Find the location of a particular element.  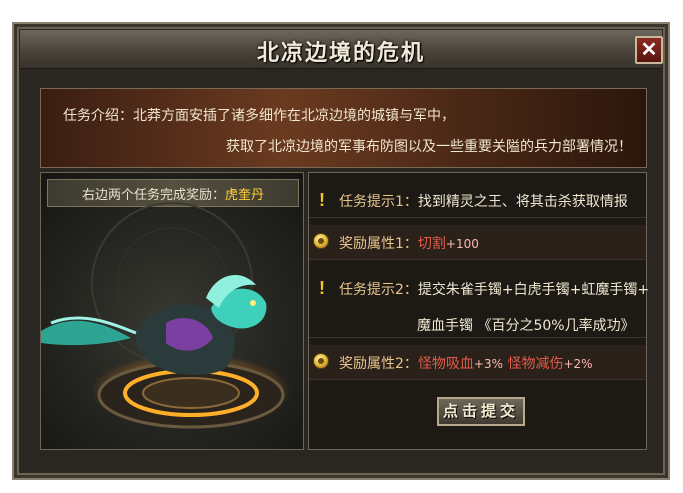

task-reward-row-2: 奖励属性2：怪物吸血+3% 怪物减伤+2% is located at coordinates (477, 362).